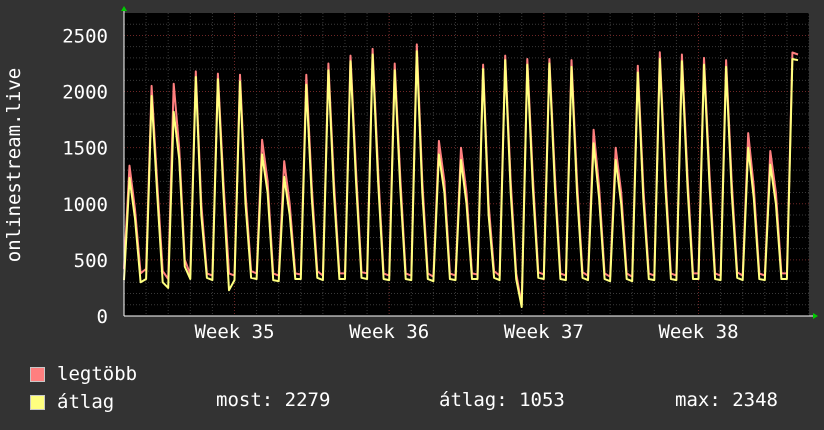 This screenshot has height=430, width=824. I want to click on y-tick-label: 2500, so click(85, 36).